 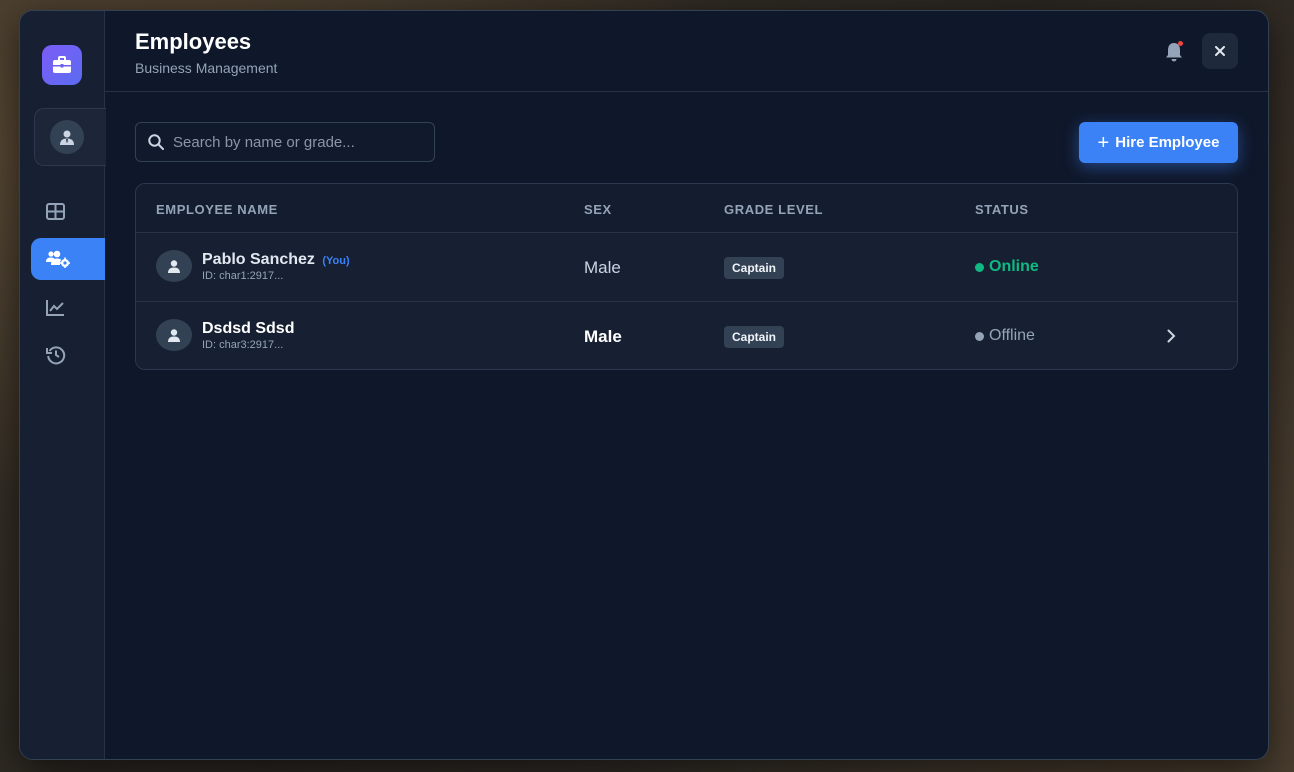 What do you see at coordinates (55, 211) in the screenshot?
I see `grid-icon` at bounding box center [55, 211].